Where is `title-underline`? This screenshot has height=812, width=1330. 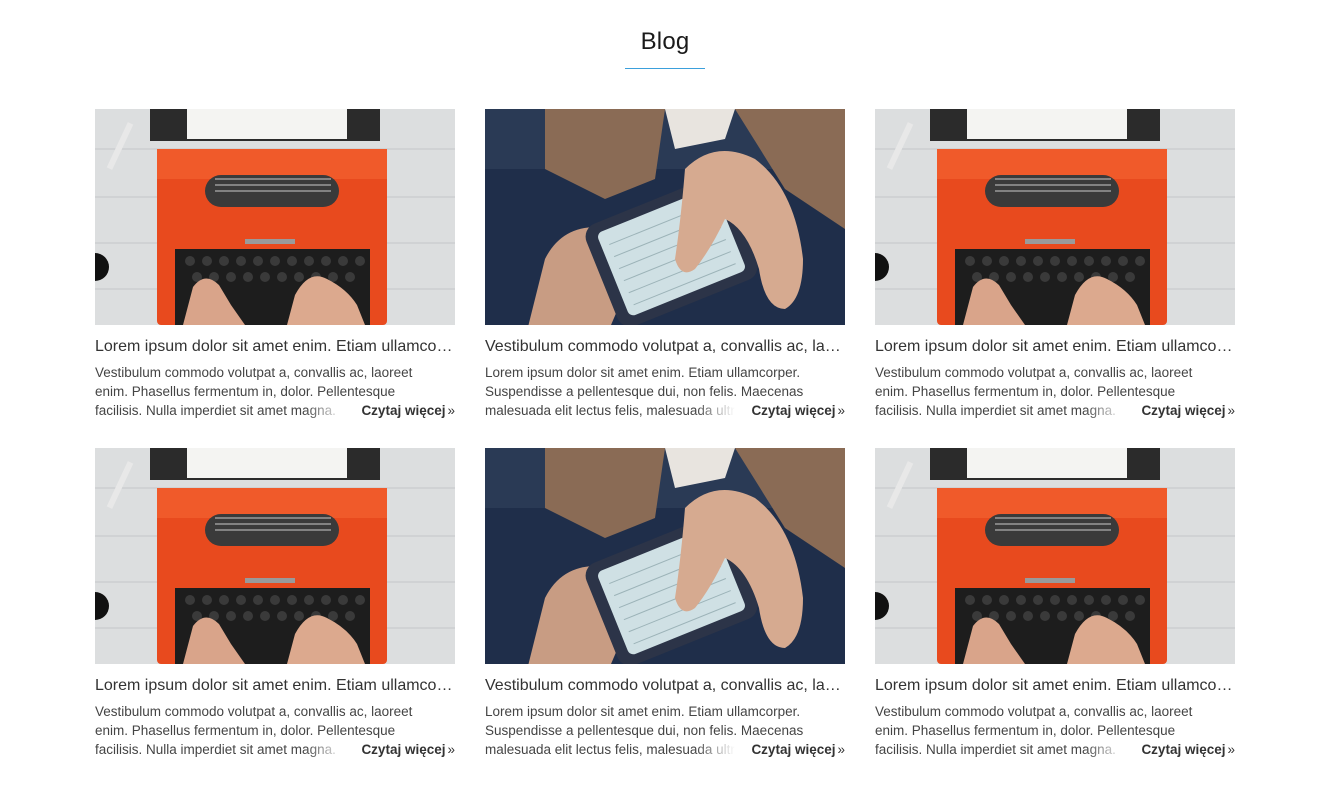
title-underline is located at coordinates (665, 68).